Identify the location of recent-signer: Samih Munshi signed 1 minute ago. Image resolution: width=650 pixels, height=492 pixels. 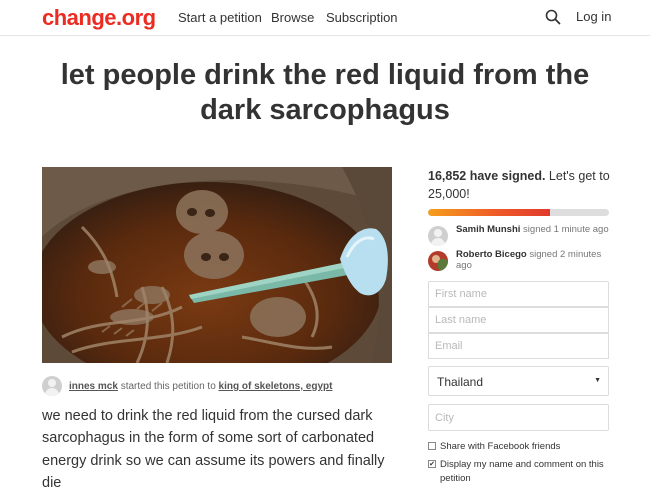
(520, 235).